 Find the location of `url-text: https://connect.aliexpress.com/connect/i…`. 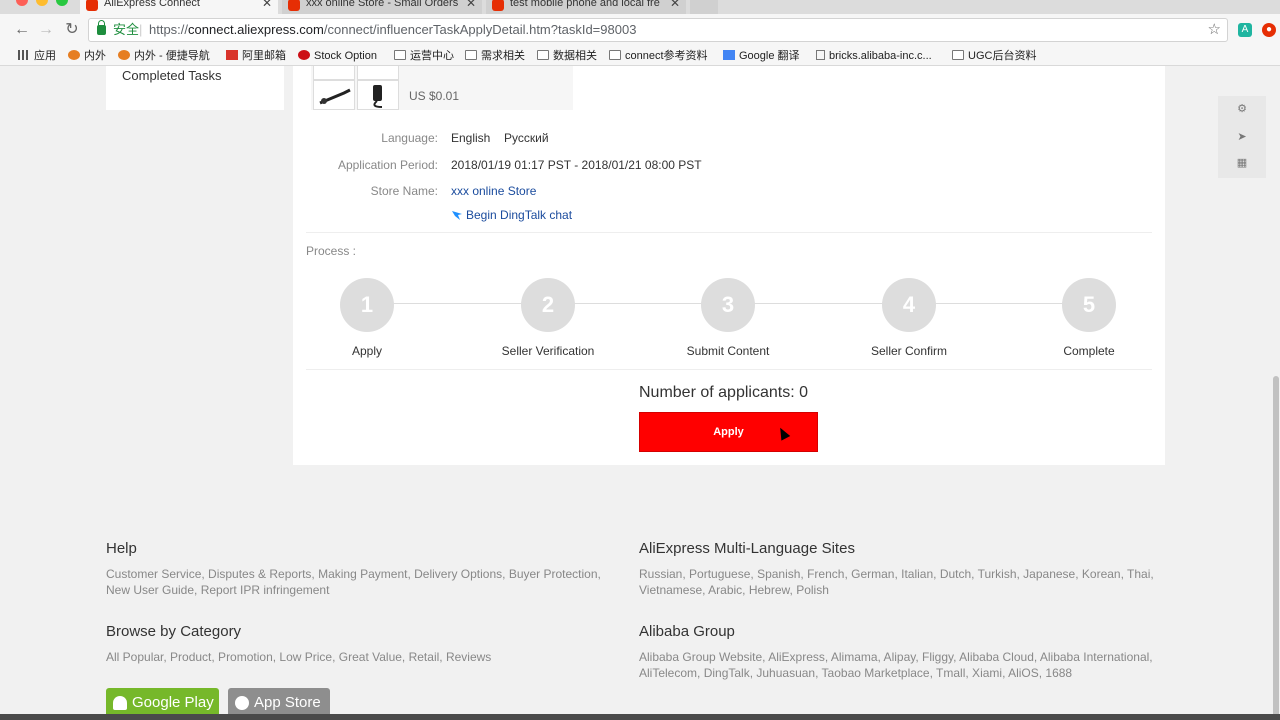

url-text: https://connect.aliexpress.com/connect/i… is located at coordinates (392, 30).